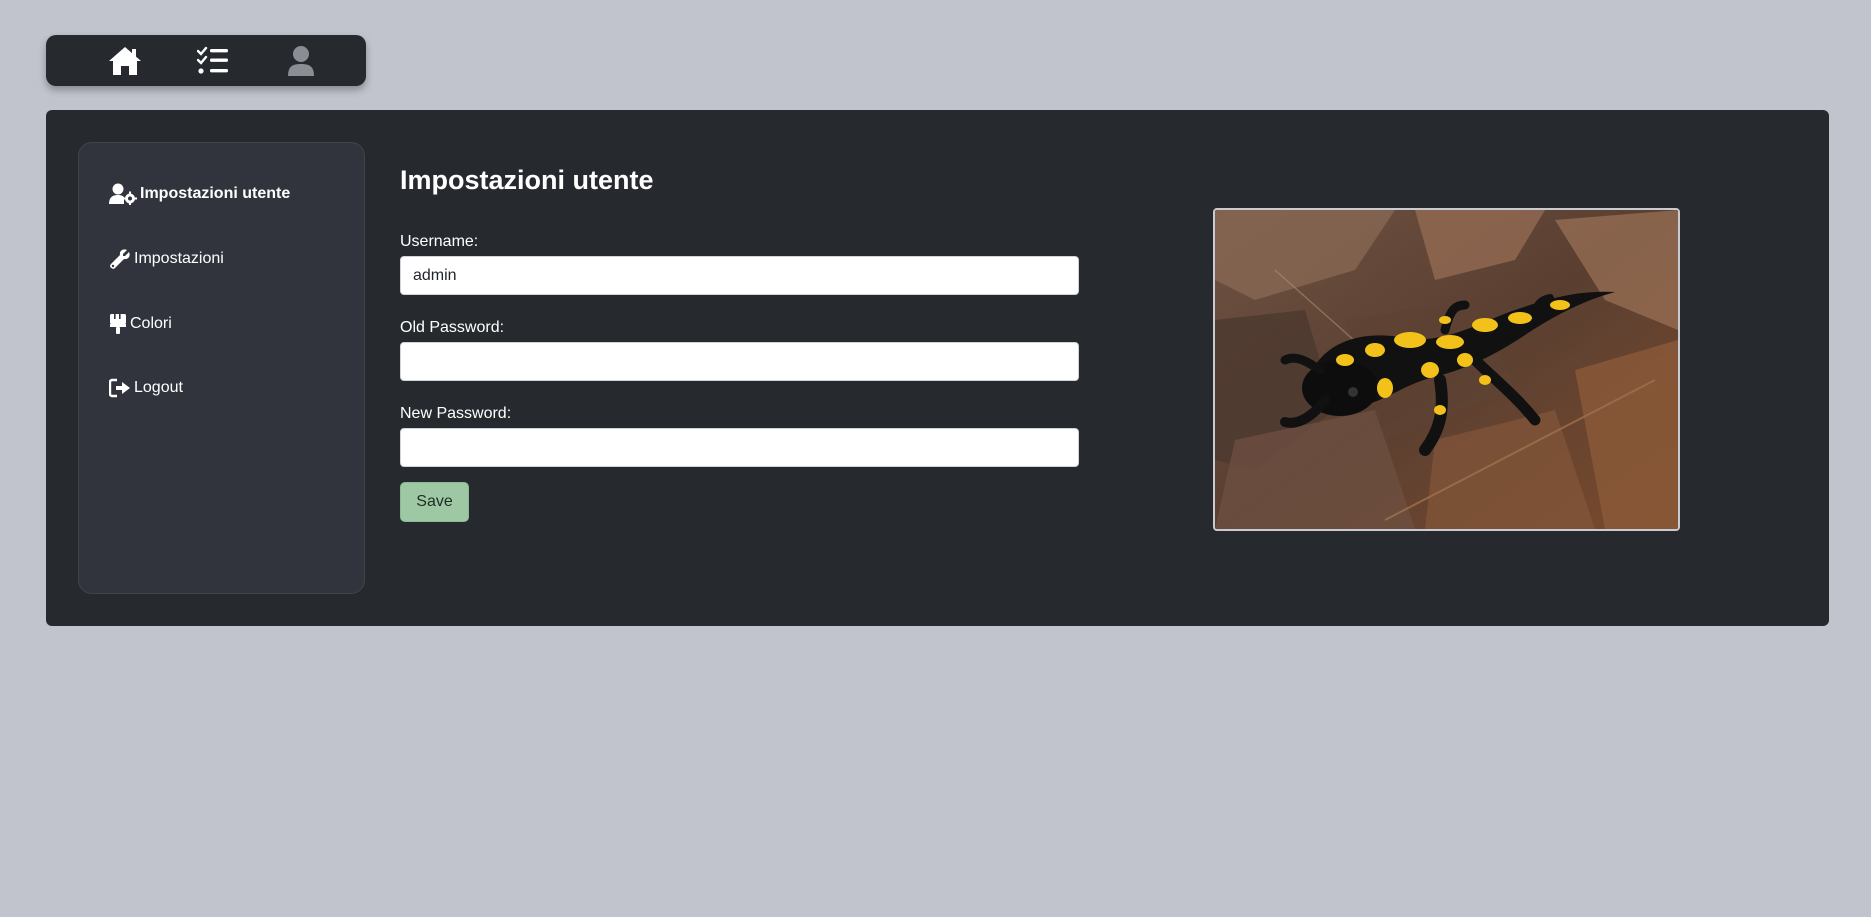  I want to click on sidebar-item-label: Impostazioni, so click(179, 258).